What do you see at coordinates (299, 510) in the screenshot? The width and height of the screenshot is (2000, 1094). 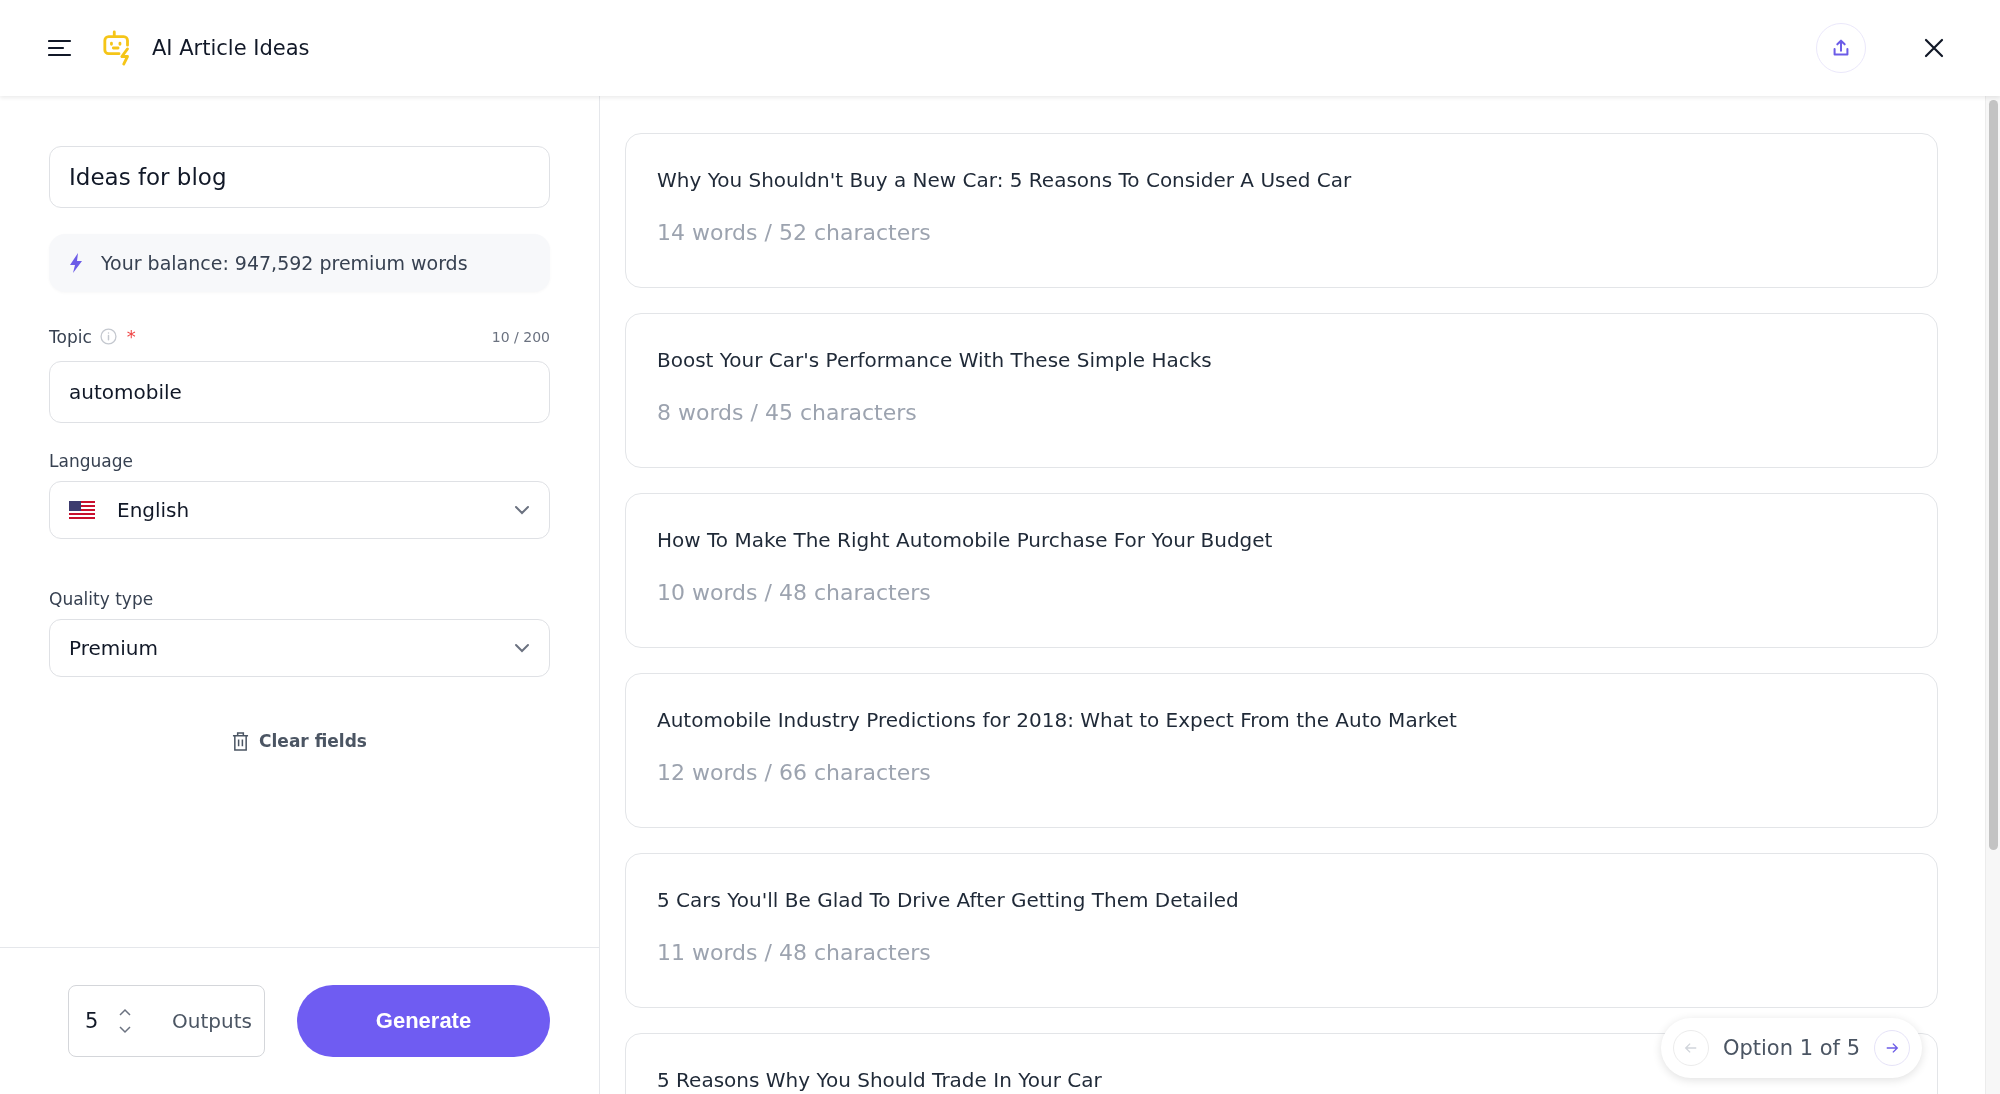 I see `language-select: English` at bounding box center [299, 510].